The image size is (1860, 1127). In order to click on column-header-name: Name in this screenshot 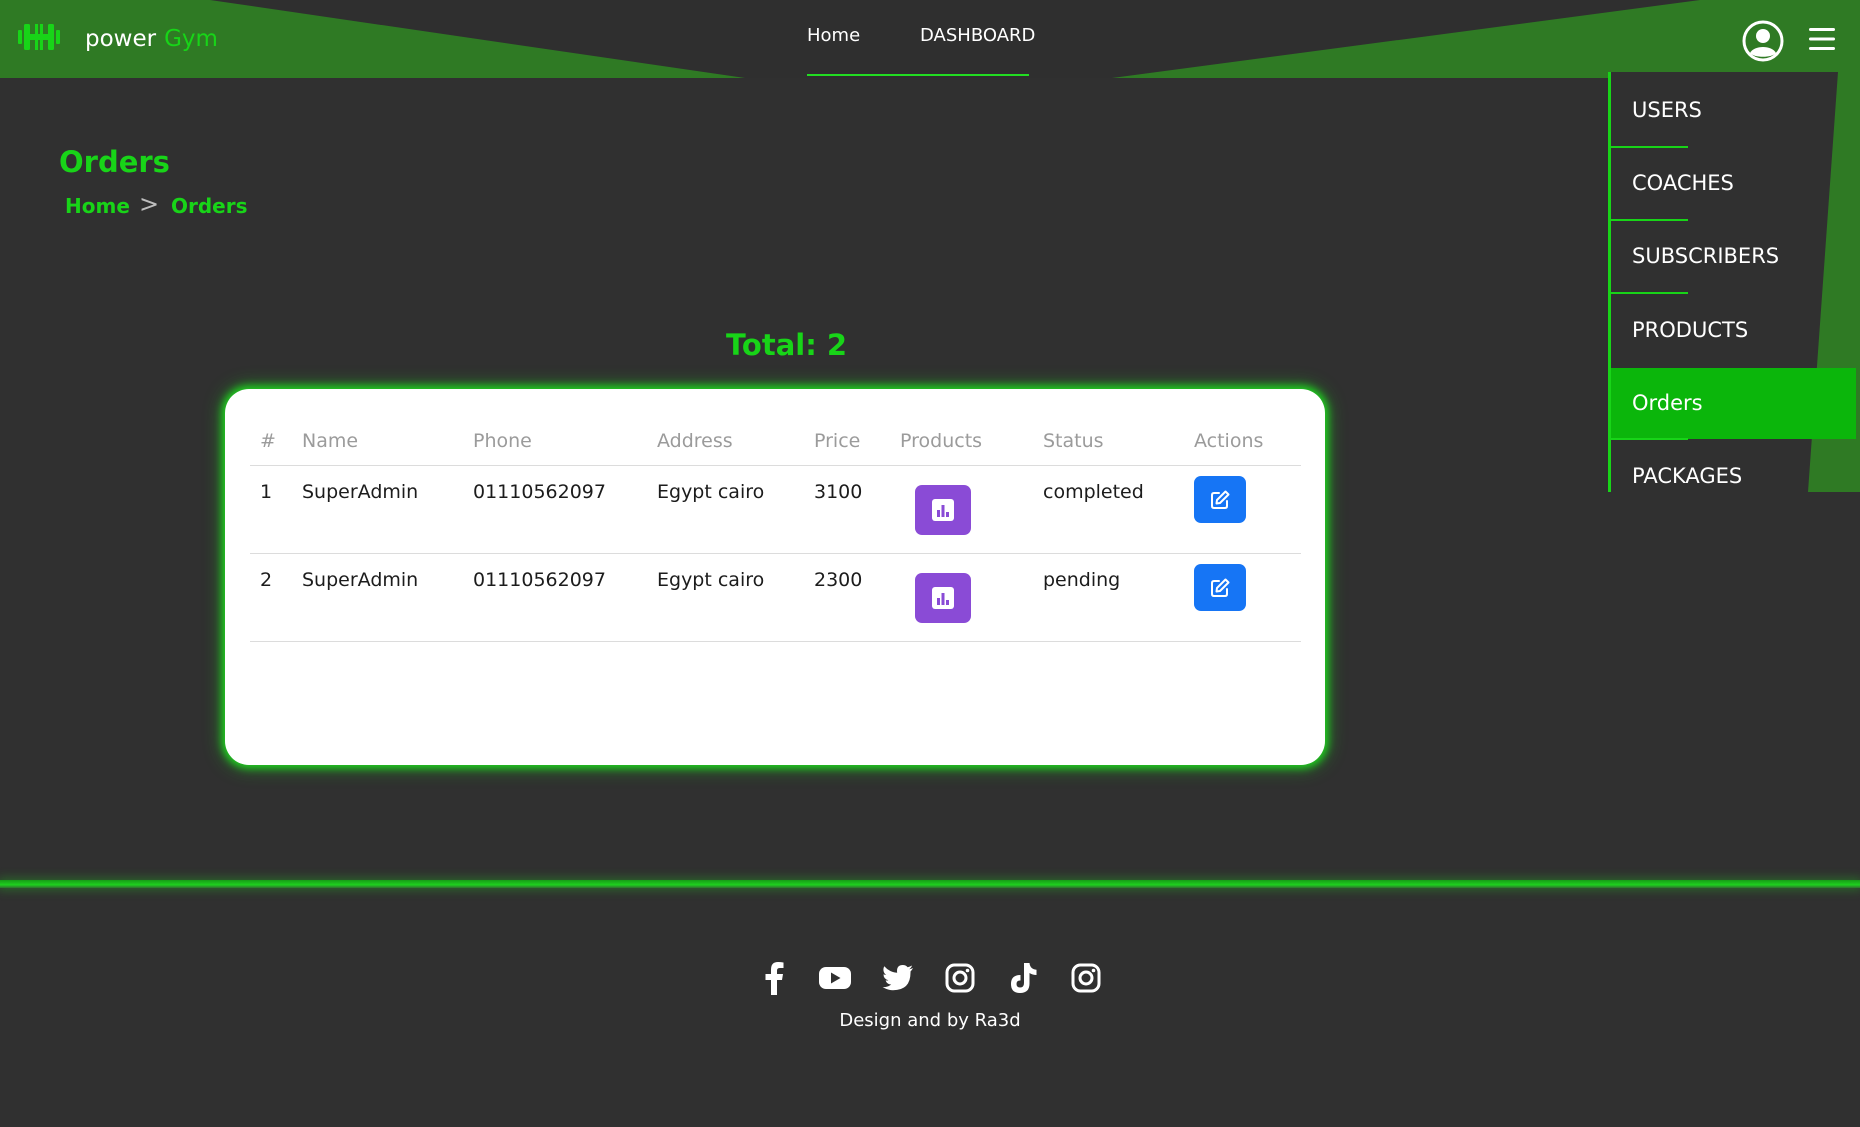, I will do `click(330, 441)`.